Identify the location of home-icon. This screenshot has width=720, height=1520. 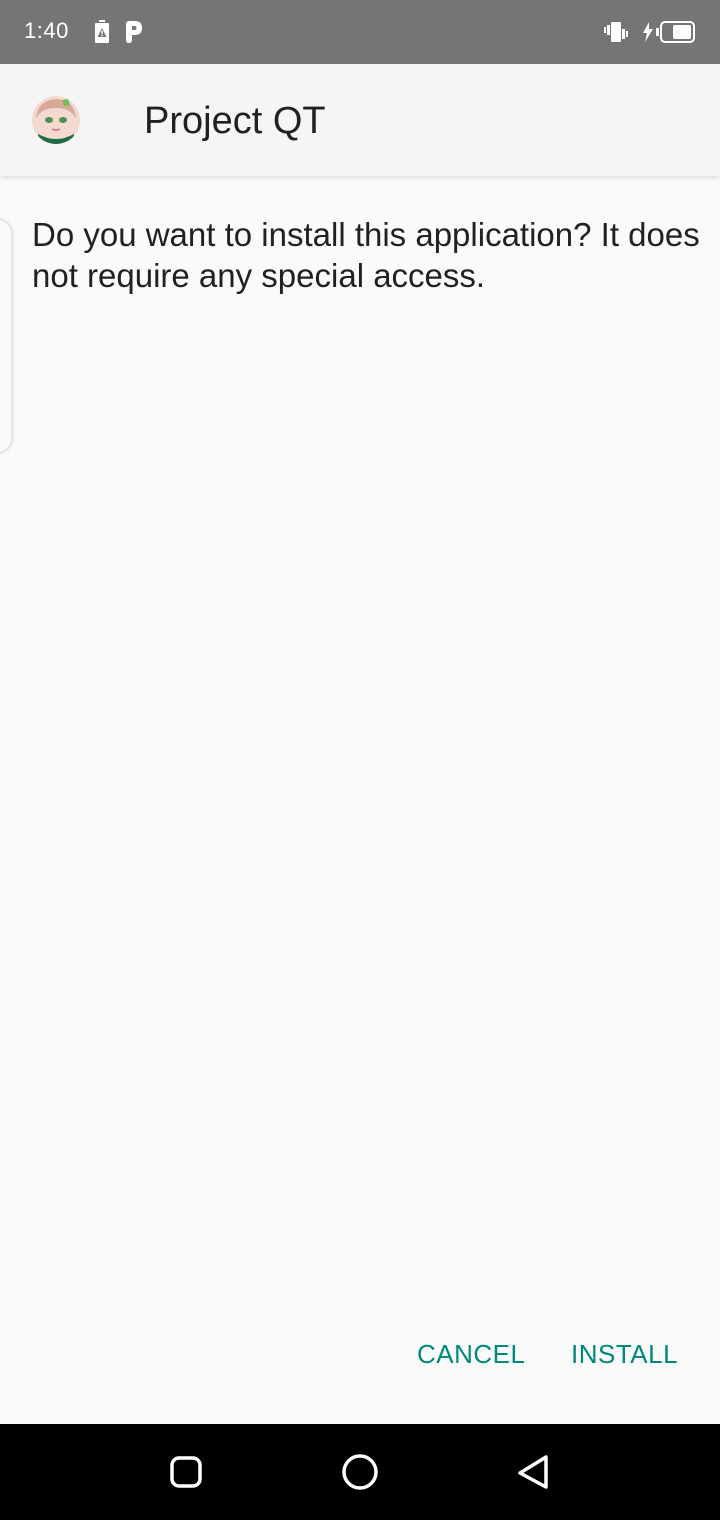
(360, 1472).